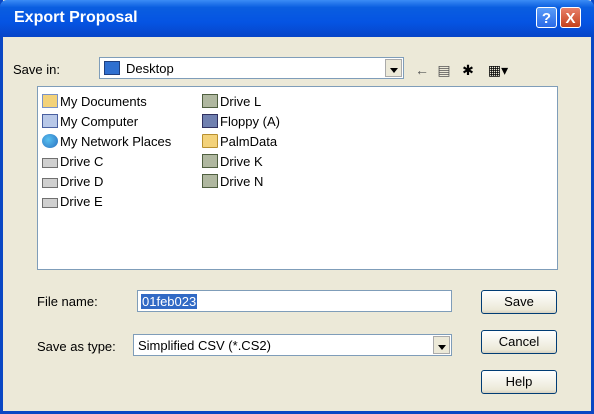 The width and height of the screenshot is (594, 414). Describe the element at coordinates (519, 302) in the screenshot. I see `save-button: Save` at that location.